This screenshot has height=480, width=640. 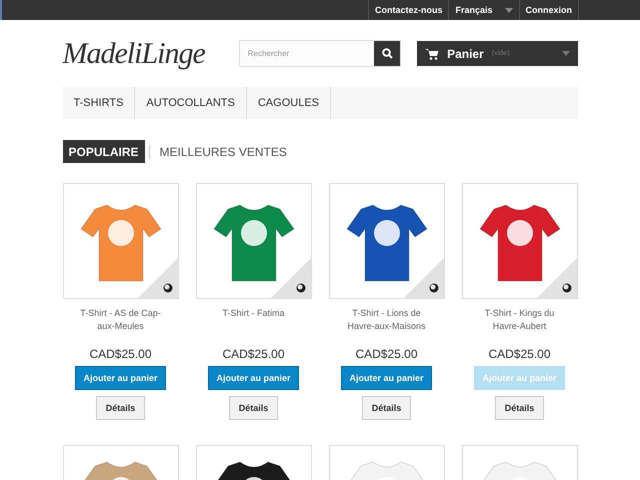 What do you see at coordinates (191, 103) in the screenshot?
I see `menu-item: AUTOCOLLANTS` at bounding box center [191, 103].